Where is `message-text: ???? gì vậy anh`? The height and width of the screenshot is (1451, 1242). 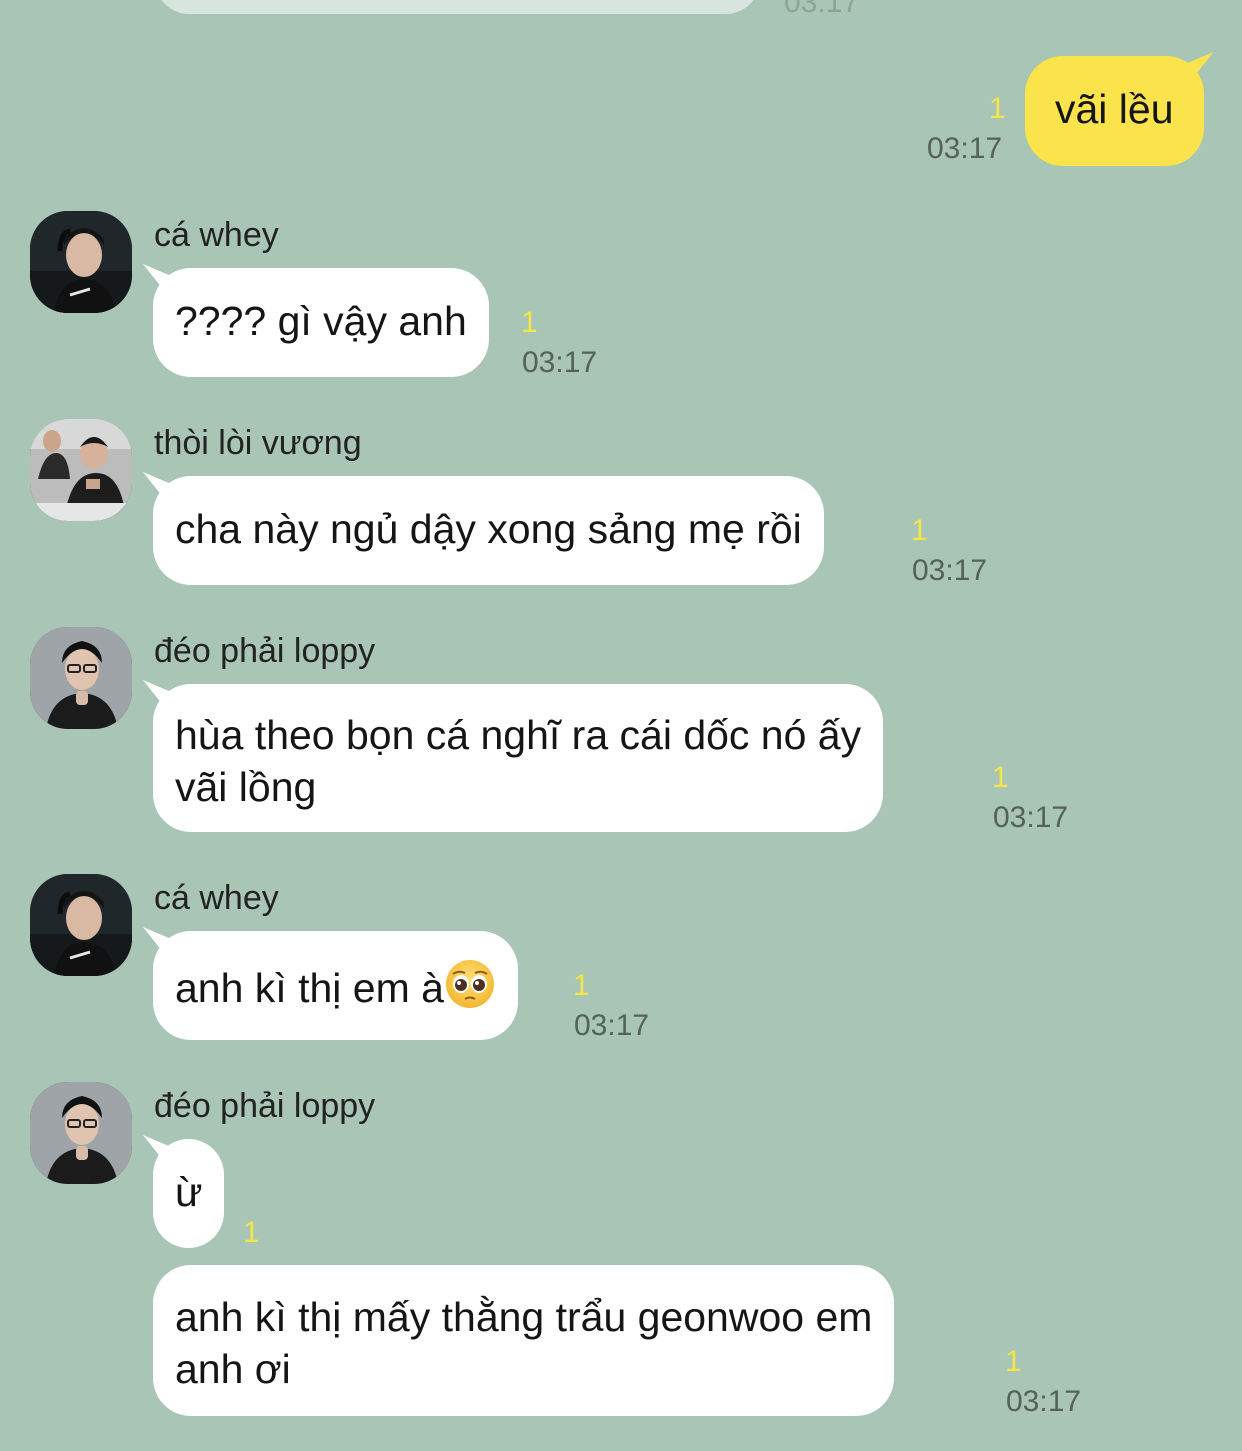 message-text: ???? gì vậy anh is located at coordinates (321, 321).